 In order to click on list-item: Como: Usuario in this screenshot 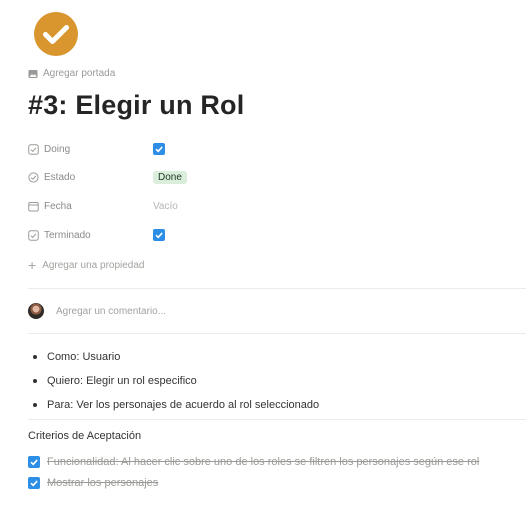, I will do `click(173, 357)`.